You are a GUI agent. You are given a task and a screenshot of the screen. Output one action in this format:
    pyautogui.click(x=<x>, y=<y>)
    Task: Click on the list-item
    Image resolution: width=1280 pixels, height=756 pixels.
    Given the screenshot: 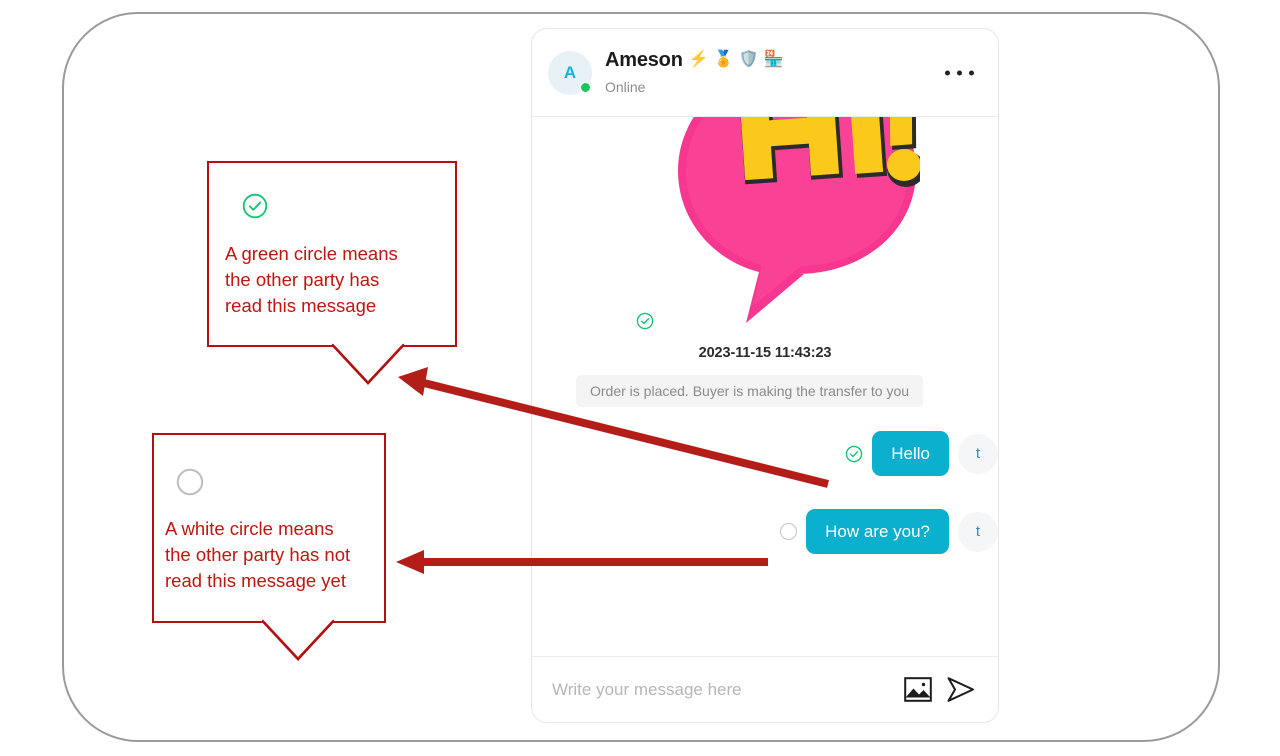 What is the action you would take?
    pyautogui.click(x=765, y=228)
    